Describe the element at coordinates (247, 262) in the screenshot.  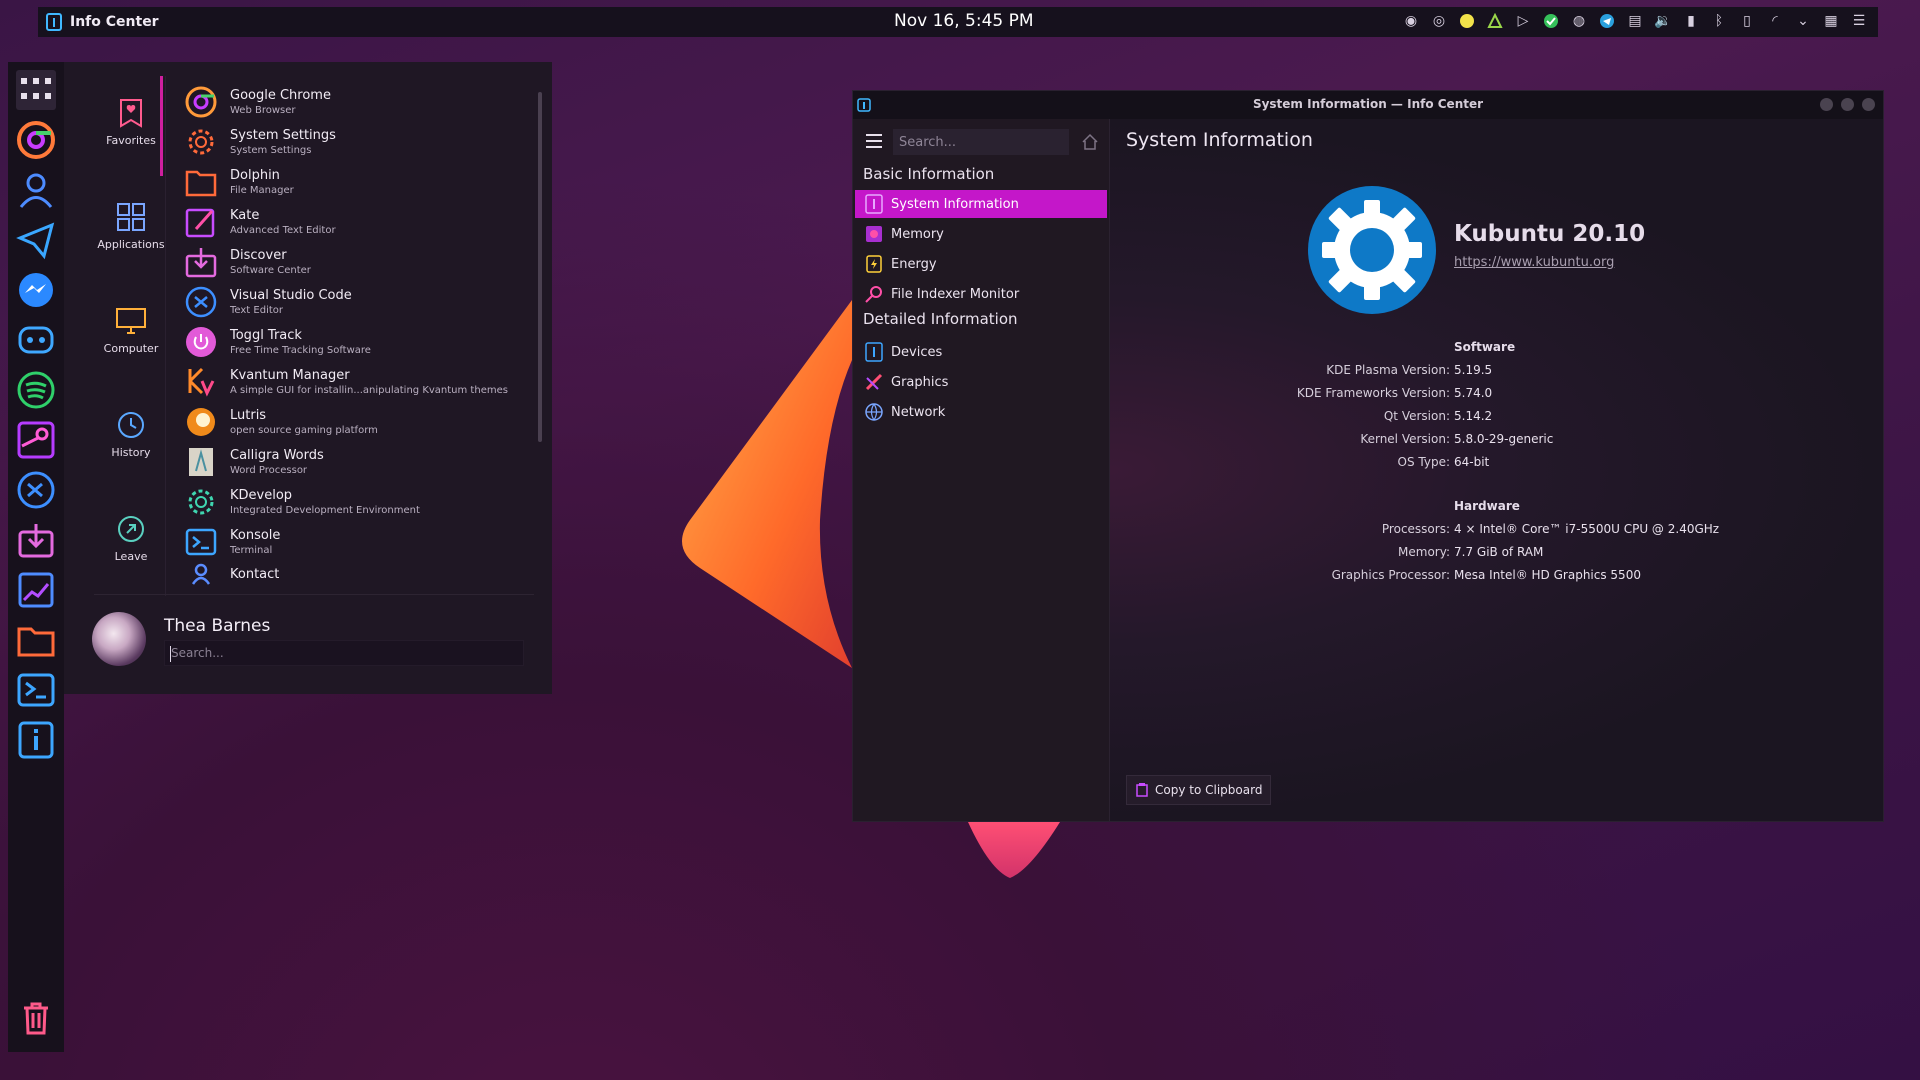
I see `app-item-discover: Discover Software Center` at that location.